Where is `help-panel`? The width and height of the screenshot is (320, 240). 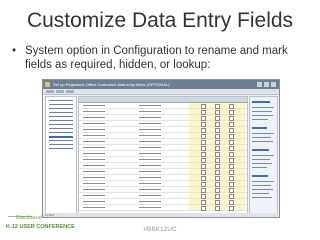
help-panel is located at coordinates (263, 155).